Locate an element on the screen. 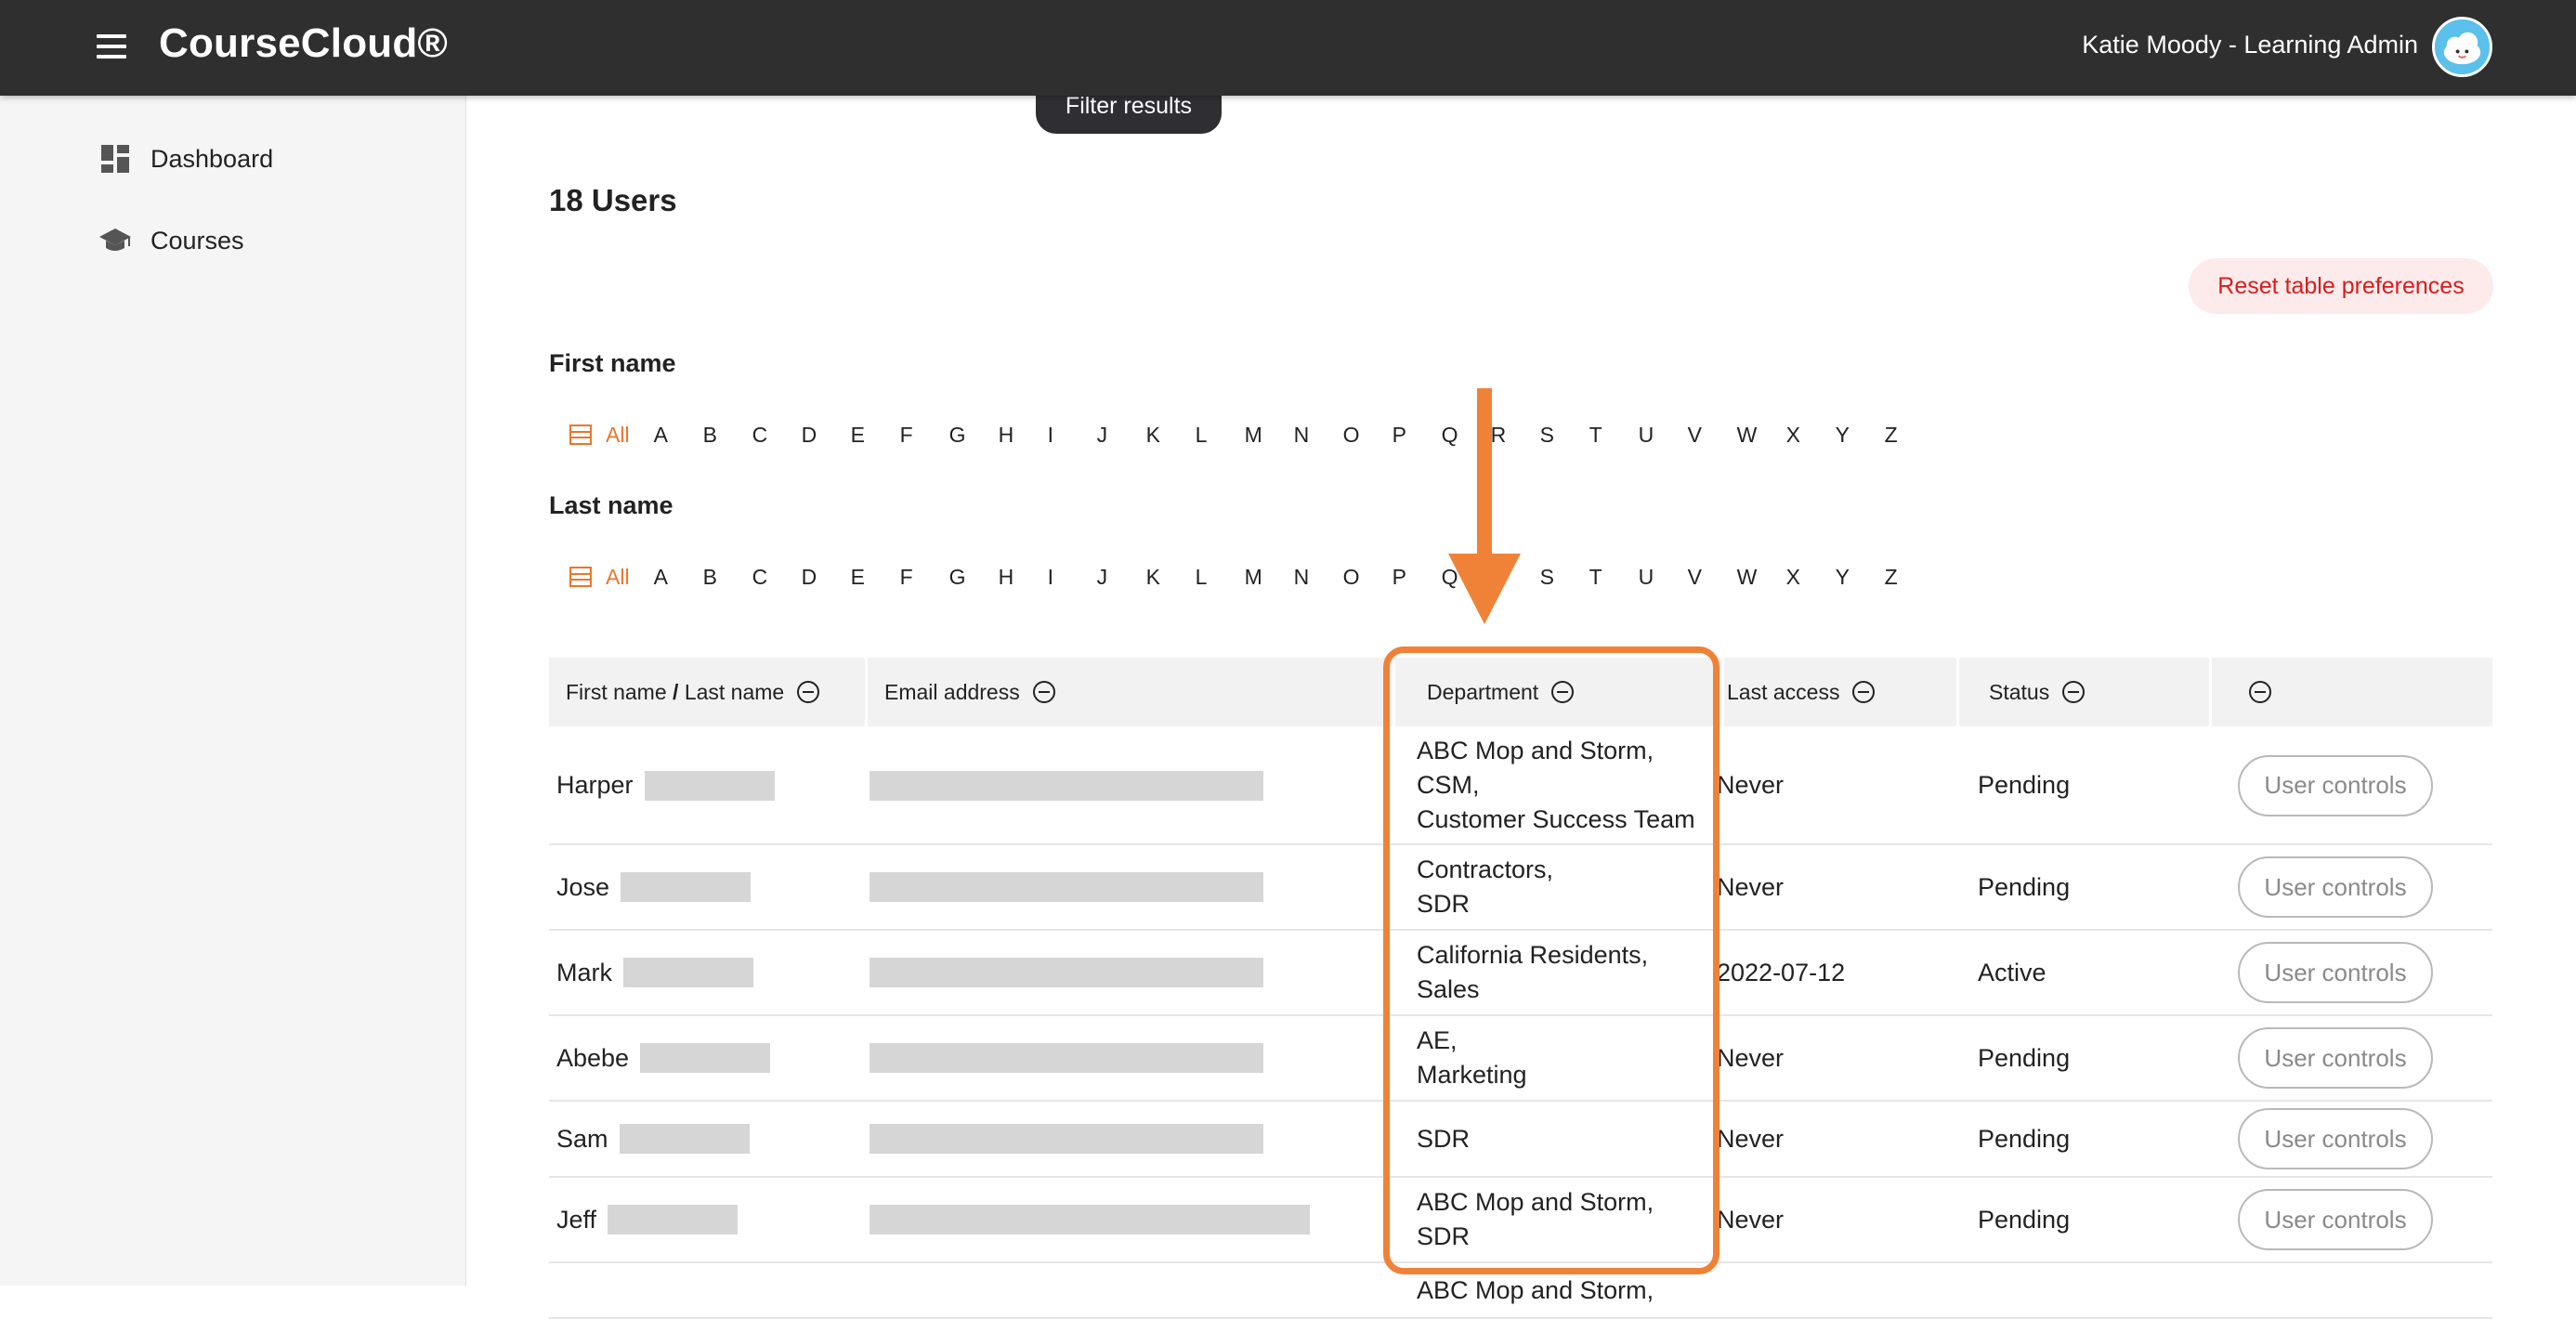 Image resolution: width=2576 pixels, height=1319 pixels. column-header-last-access: Last access is located at coordinates (1843, 692).